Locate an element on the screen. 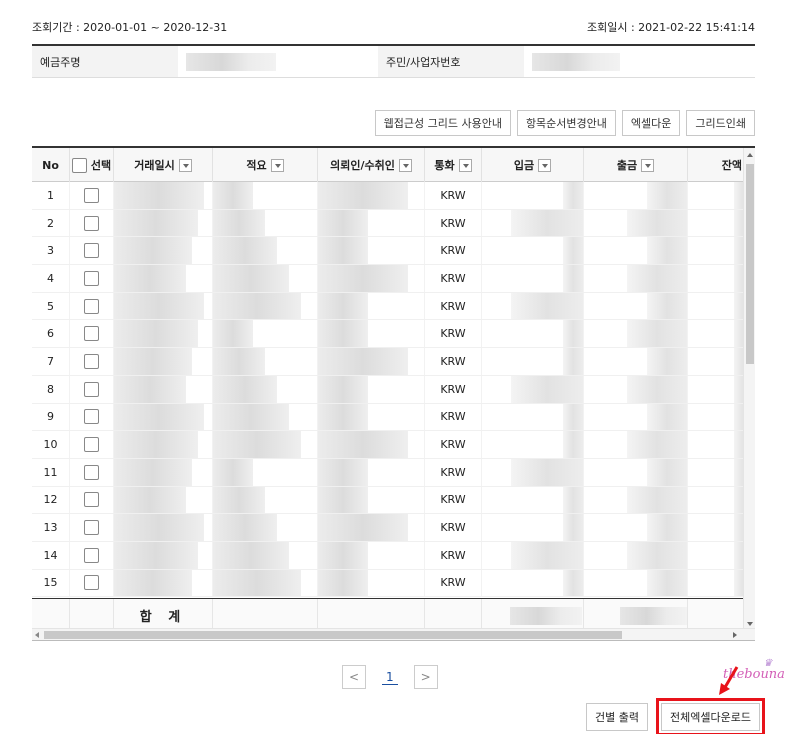  row-number: 5 is located at coordinates (51, 306).